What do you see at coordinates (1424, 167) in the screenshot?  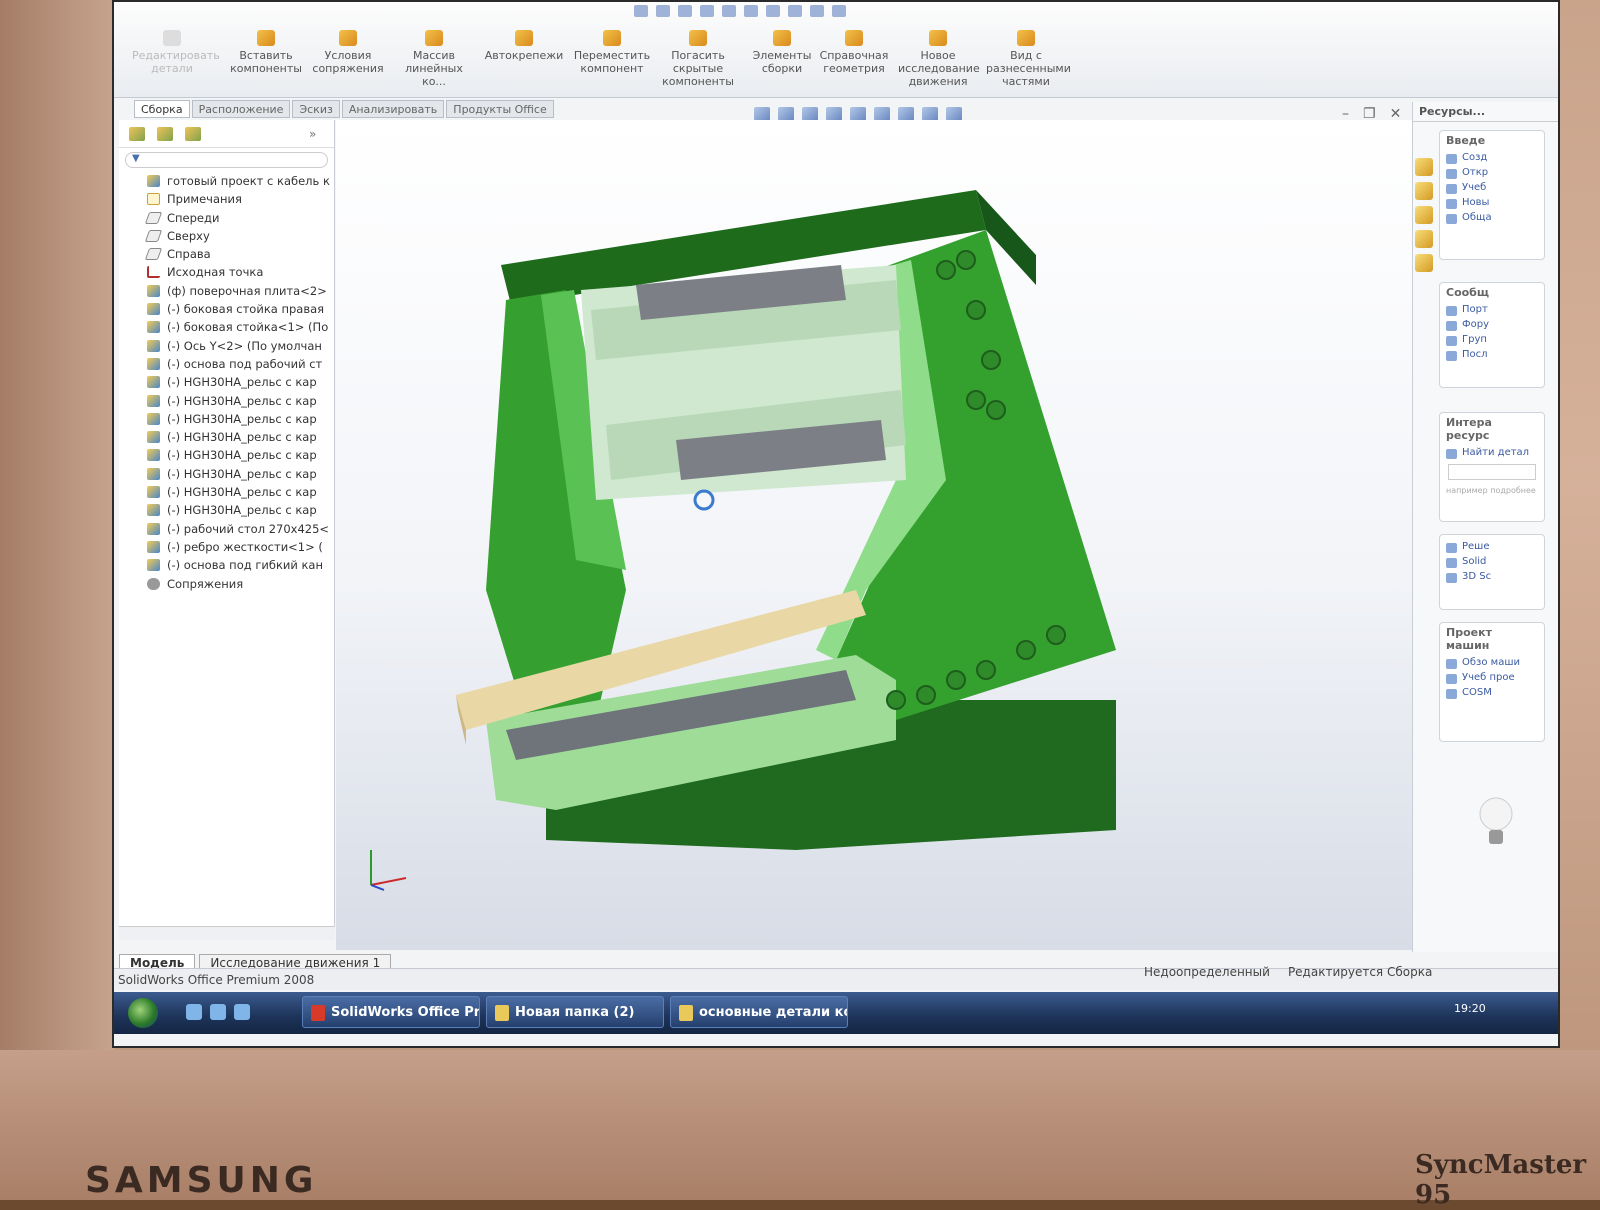 I see `home-icon` at bounding box center [1424, 167].